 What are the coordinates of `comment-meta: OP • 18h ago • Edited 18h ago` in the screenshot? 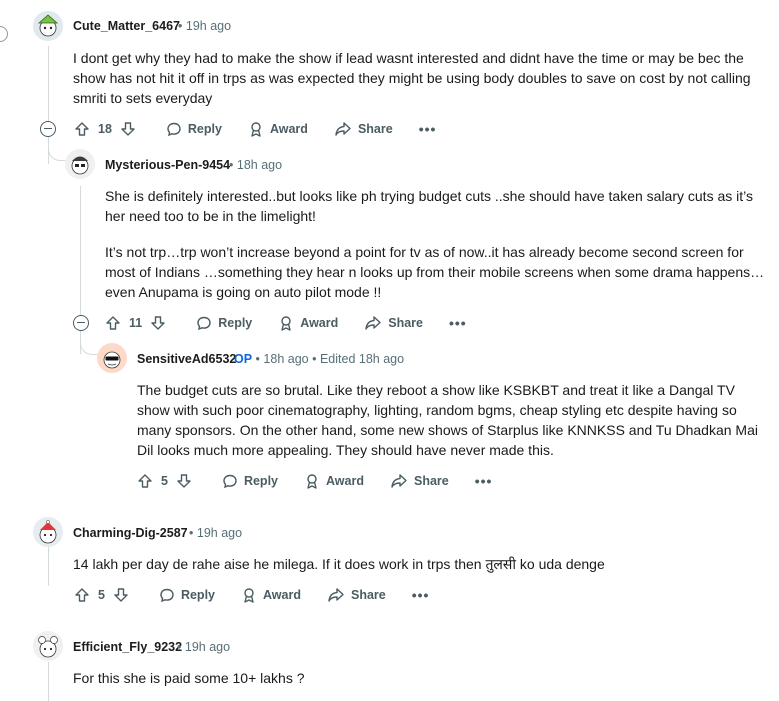 It's located at (319, 359).